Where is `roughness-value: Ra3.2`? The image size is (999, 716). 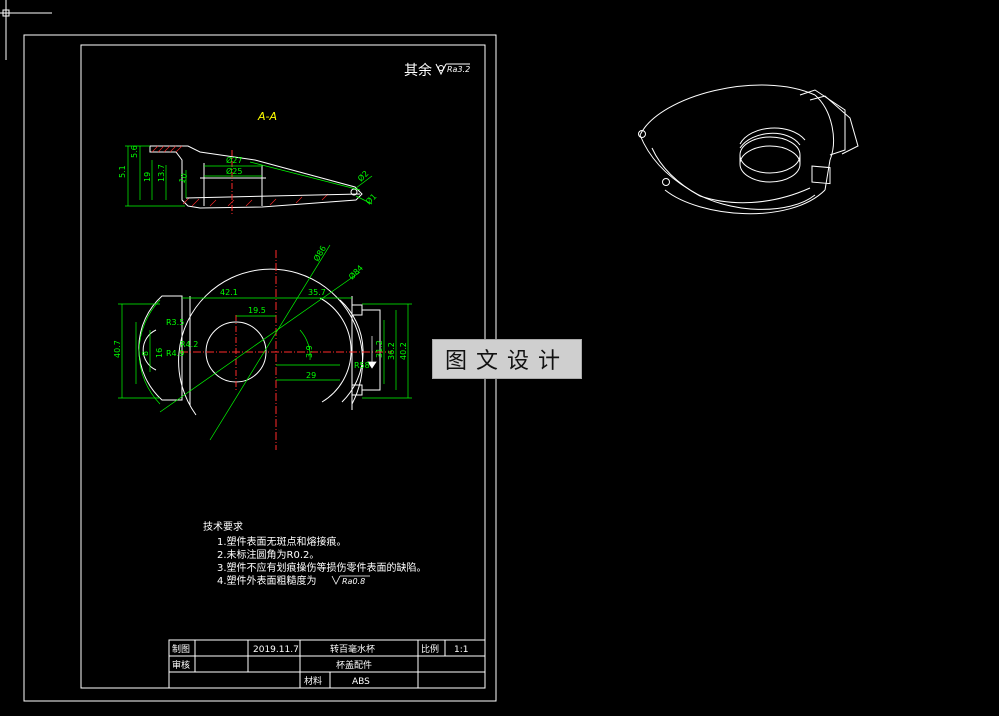 roughness-value: Ra3.2 is located at coordinates (458, 69).